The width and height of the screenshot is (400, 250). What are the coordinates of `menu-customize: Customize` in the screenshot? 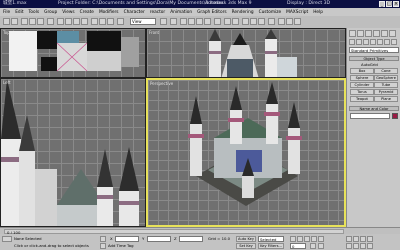 It's located at (270, 12).